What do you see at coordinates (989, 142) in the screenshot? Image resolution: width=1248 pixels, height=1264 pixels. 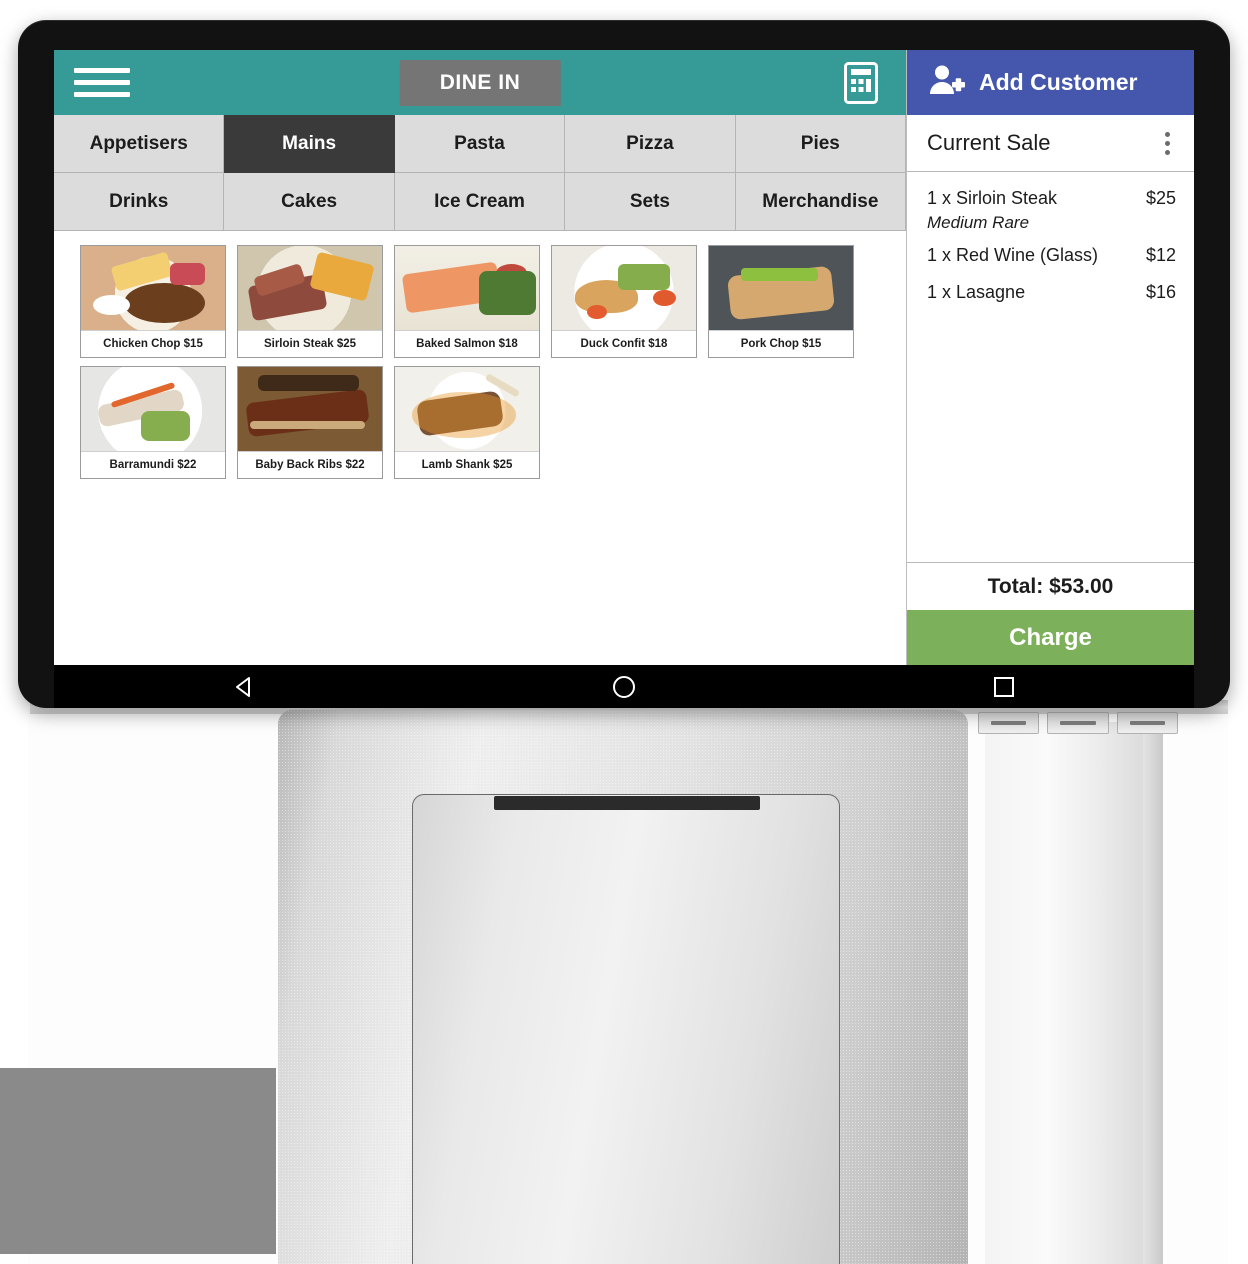 I see `current-sale-title: Current Sale` at bounding box center [989, 142].